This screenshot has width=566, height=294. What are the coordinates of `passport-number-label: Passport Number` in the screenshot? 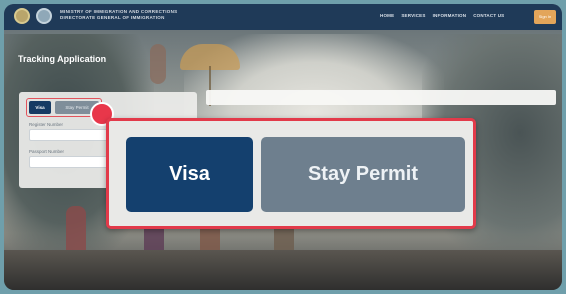 It's located at (47, 151).